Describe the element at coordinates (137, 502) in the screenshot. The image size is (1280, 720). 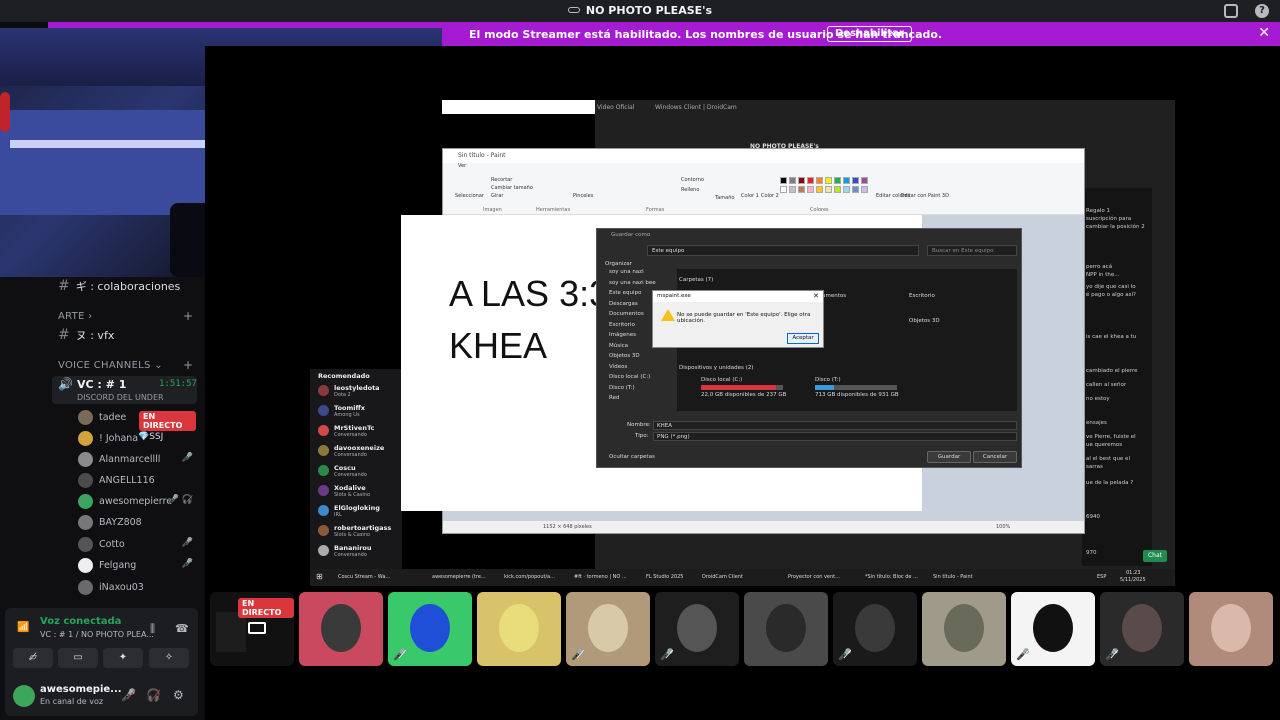
I see `voice-member: awesomepierre 🎤̸ 🎧̸` at that location.